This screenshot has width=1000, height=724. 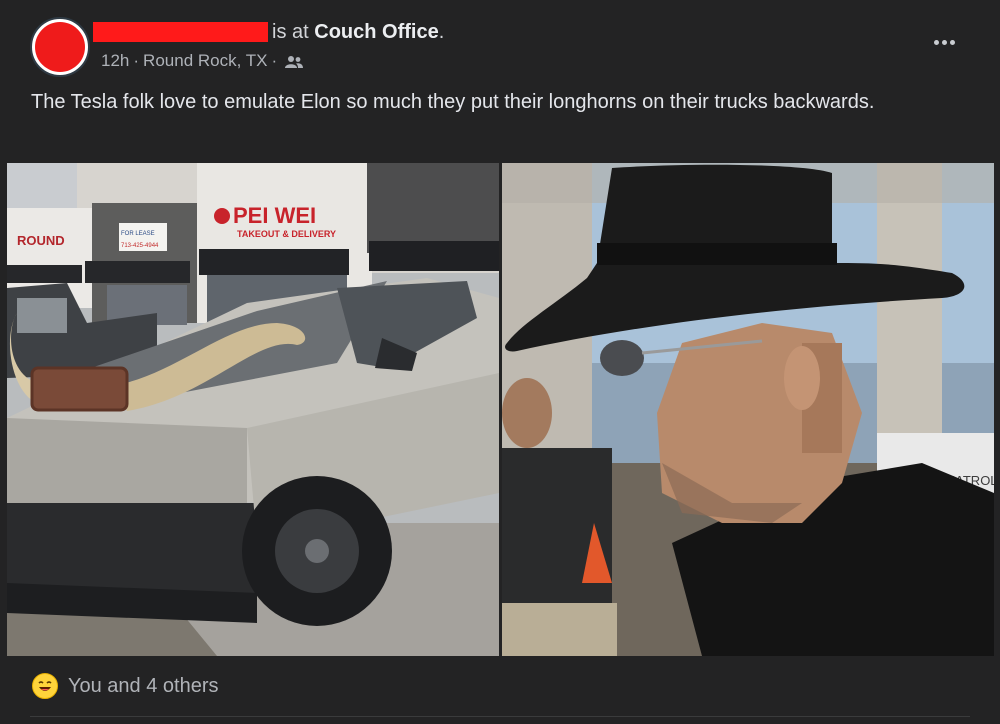 I want to click on sign-round-text: ROUND, so click(x=41, y=240).